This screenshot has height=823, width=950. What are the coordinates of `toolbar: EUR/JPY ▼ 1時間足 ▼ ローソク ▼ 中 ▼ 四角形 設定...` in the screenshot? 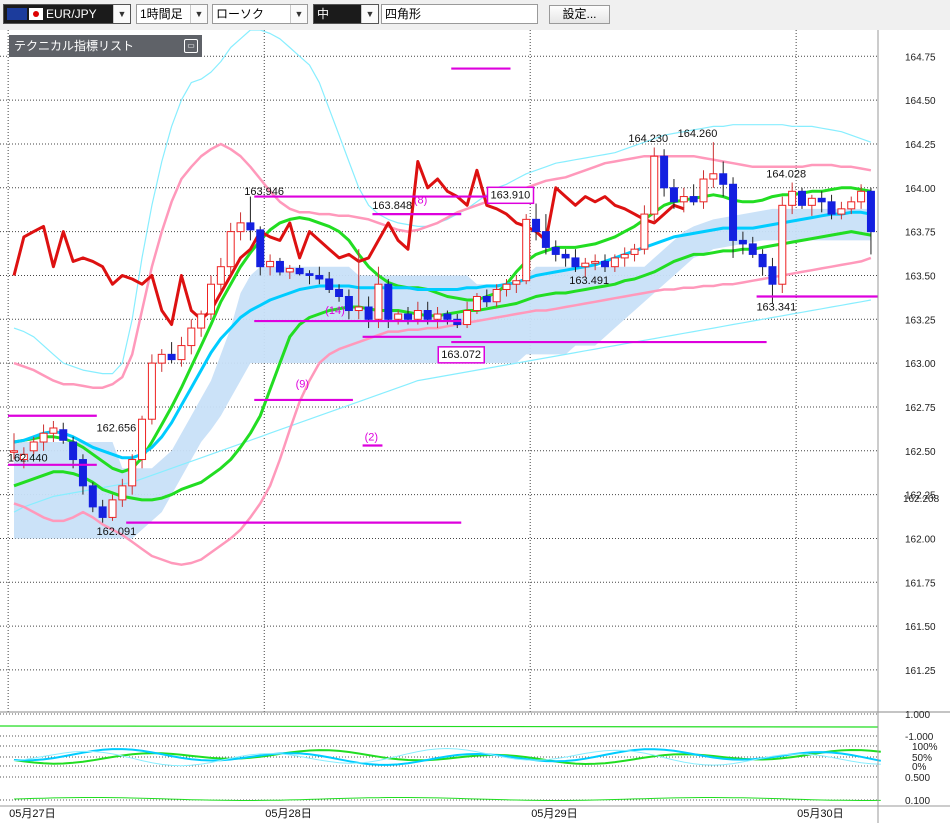 It's located at (475, 15).